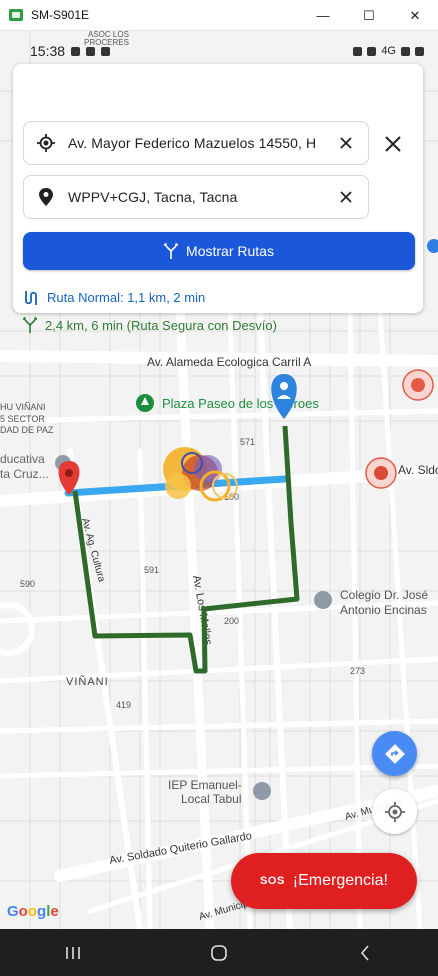 This screenshot has width=438, height=976. What do you see at coordinates (60, 15) in the screenshot?
I see `window-title: SM-S901E` at bounding box center [60, 15].